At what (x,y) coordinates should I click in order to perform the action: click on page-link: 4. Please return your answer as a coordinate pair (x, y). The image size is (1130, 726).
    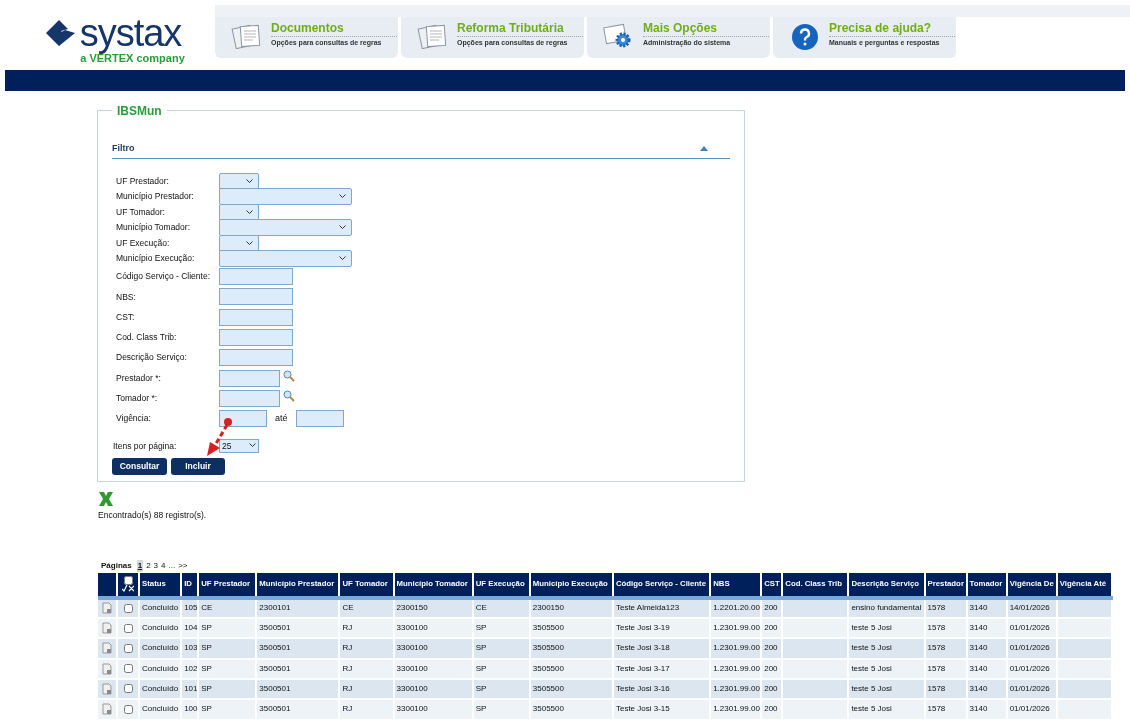
    Looking at the image, I should click on (163, 565).